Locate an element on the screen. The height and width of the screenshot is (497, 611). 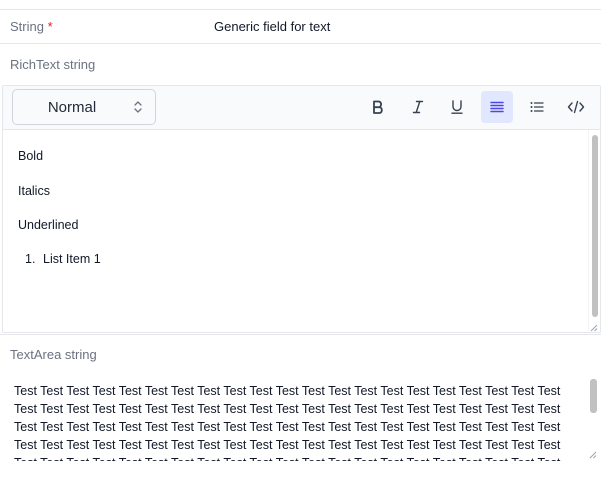
textarea-scrollbar is located at coordinates (593, 419).